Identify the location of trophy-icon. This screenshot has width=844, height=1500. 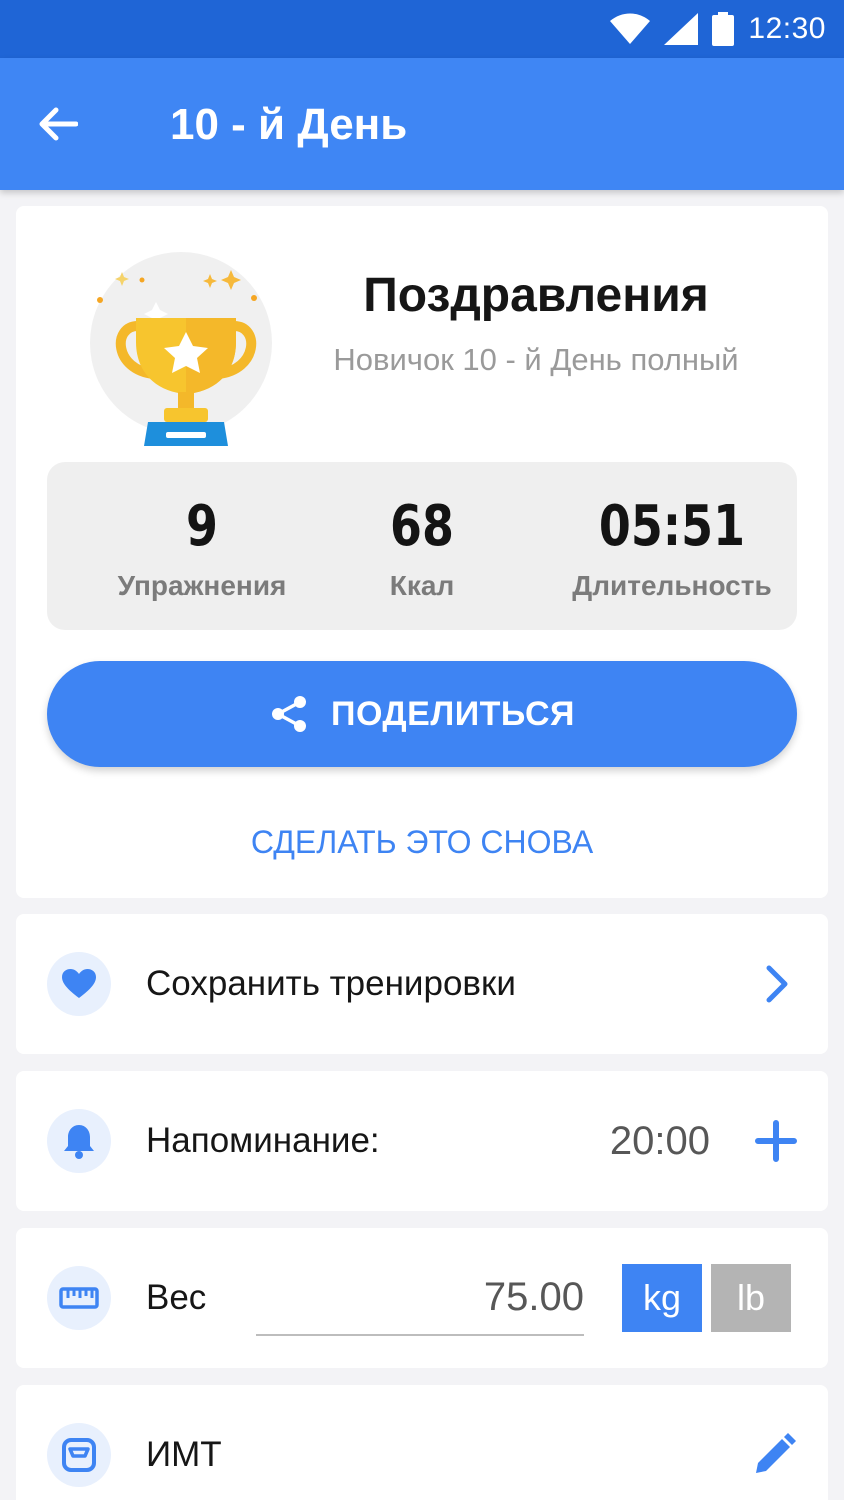
(177, 358).